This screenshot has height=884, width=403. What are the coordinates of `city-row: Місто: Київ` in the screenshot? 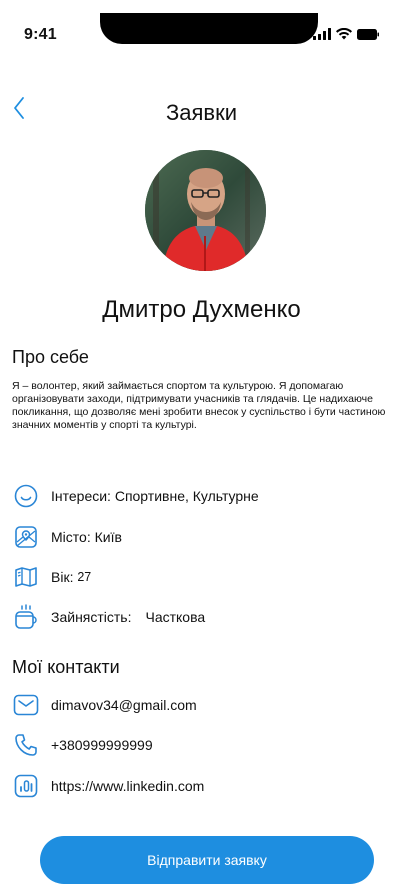 It's located at (67, 537).